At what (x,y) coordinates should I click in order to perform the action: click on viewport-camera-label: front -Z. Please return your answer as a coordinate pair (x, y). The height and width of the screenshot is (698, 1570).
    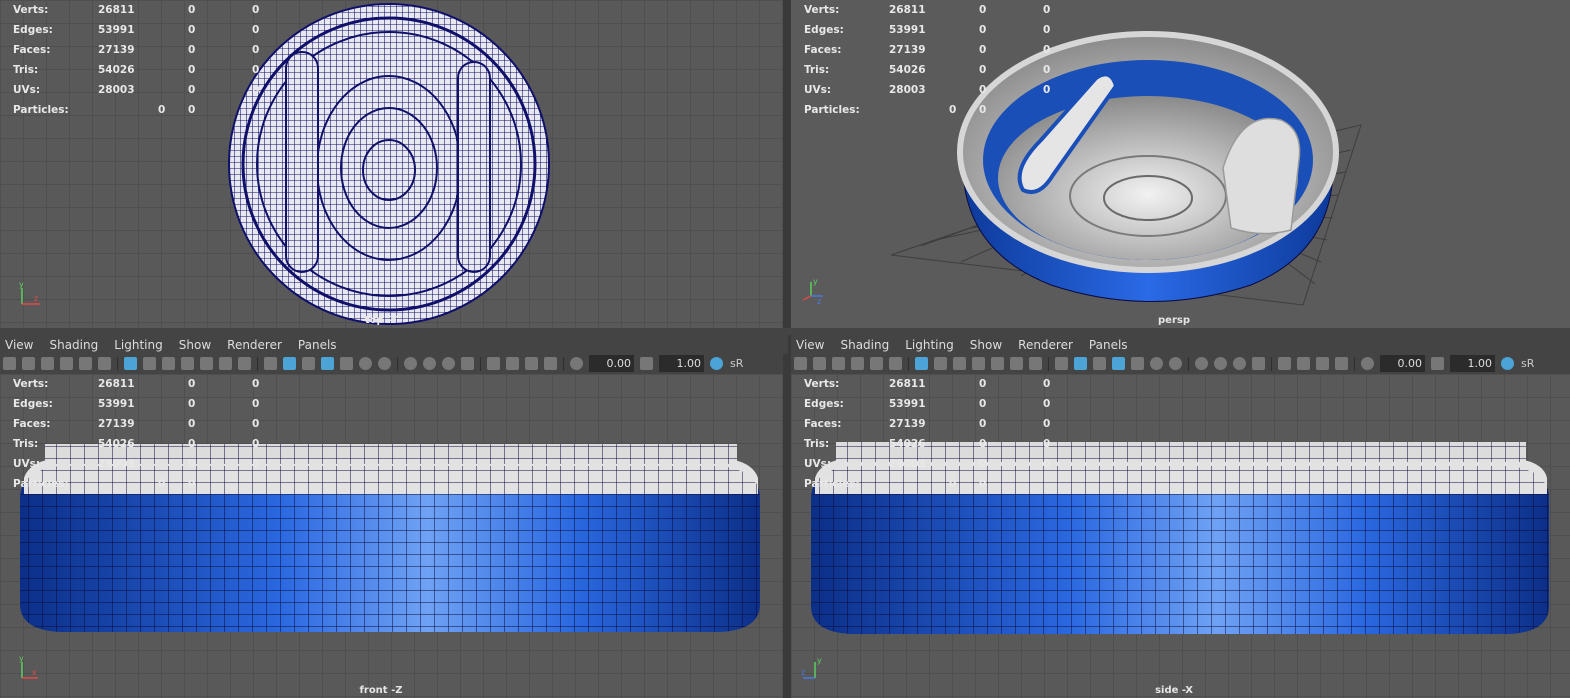
    Looking at the image, I should click on (381, 690).